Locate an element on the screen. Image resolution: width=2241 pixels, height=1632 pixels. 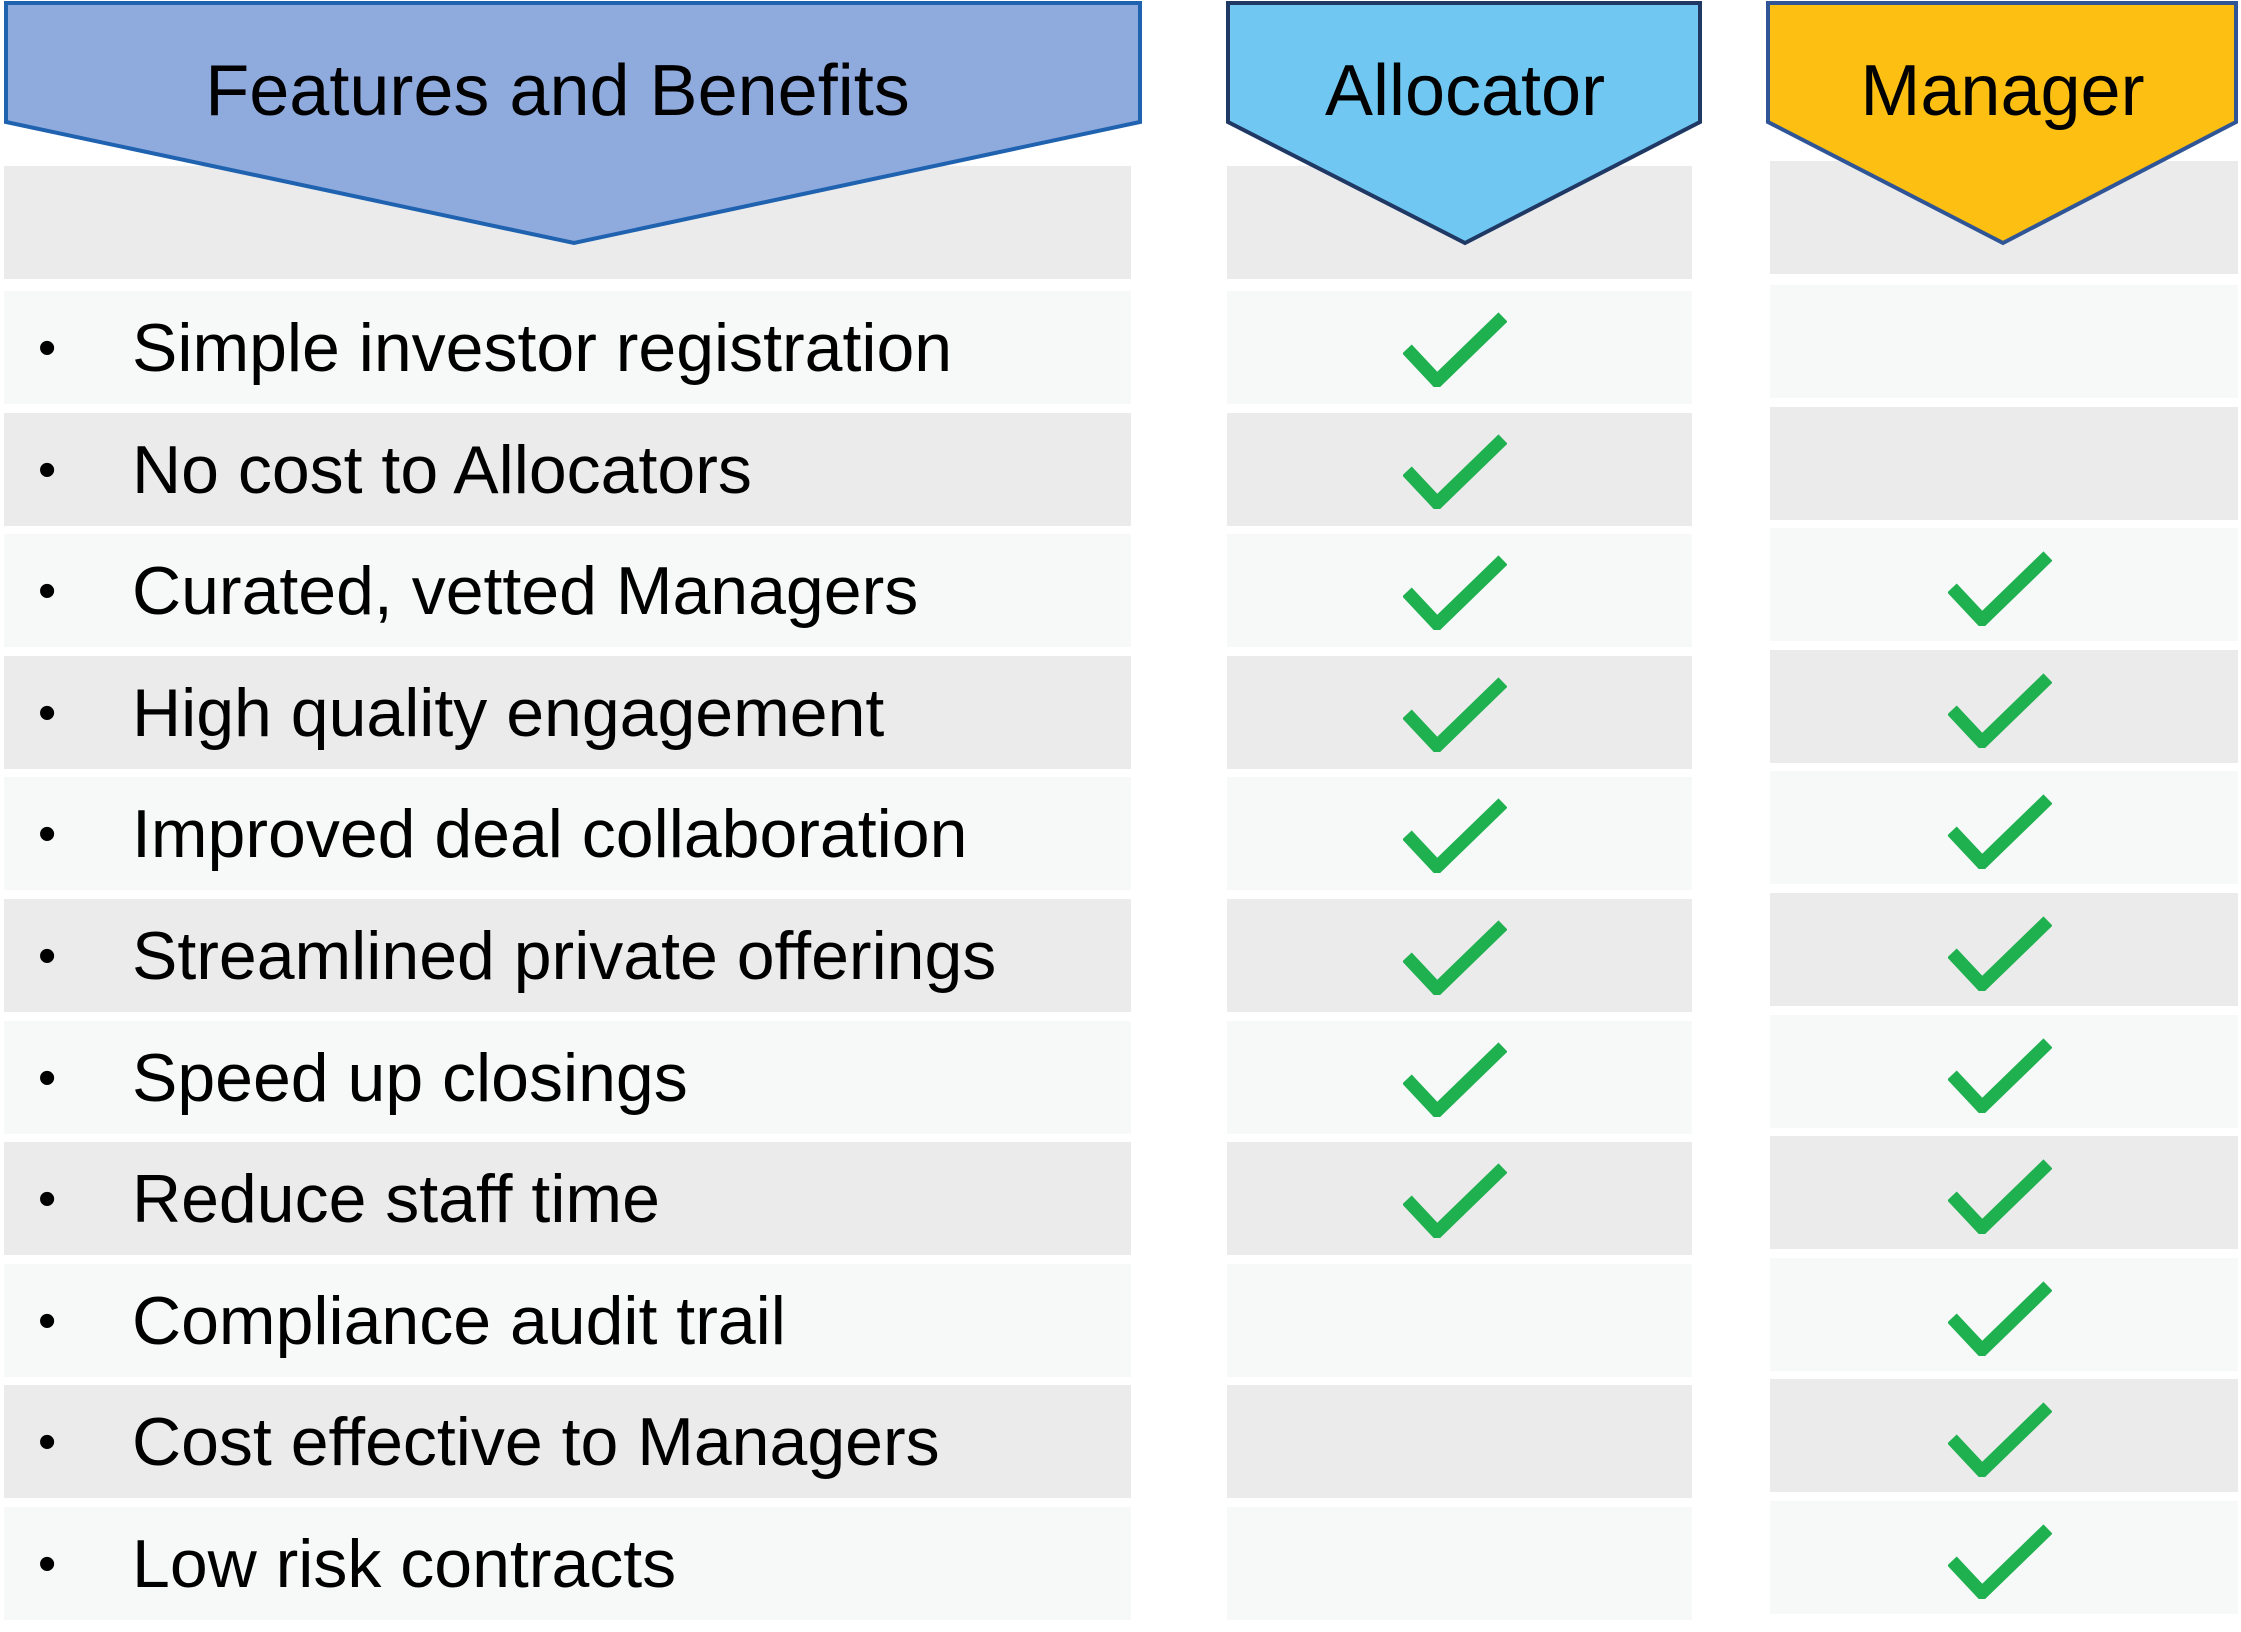
feature-label: Compliance audit trail is located at coordinates (459, 1320).